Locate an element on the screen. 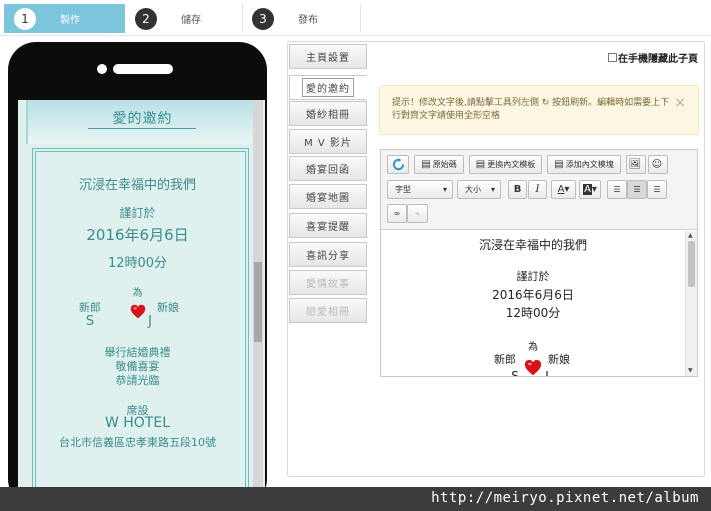 The width and height of the screenshot is (711, 511). step-number: 2 is located at coordinates (146, 18).